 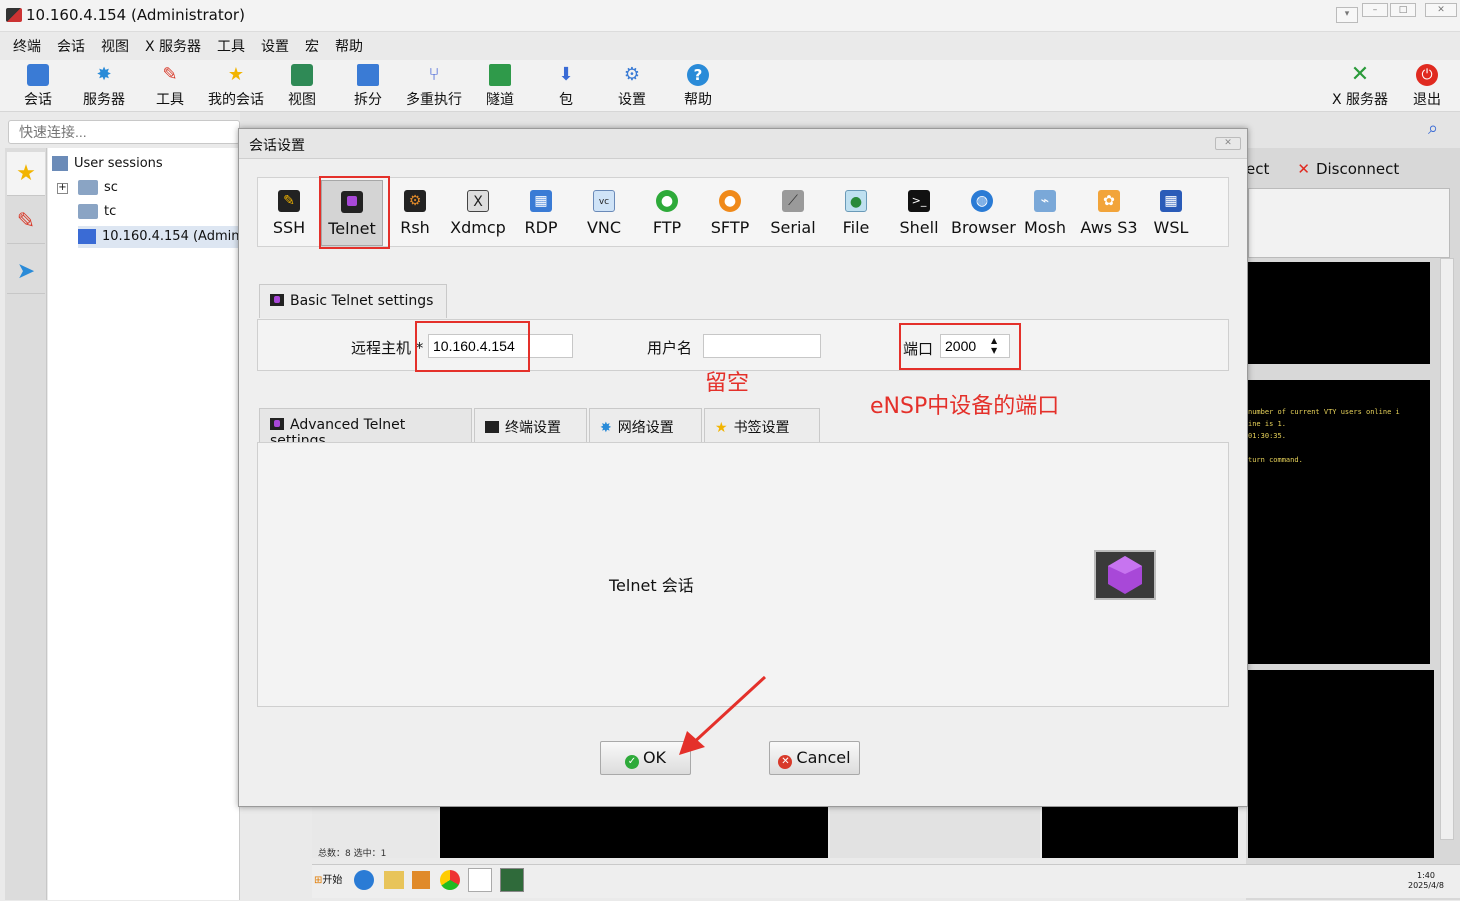 I want to click on scrollbar, so click(x=1447, y=549).